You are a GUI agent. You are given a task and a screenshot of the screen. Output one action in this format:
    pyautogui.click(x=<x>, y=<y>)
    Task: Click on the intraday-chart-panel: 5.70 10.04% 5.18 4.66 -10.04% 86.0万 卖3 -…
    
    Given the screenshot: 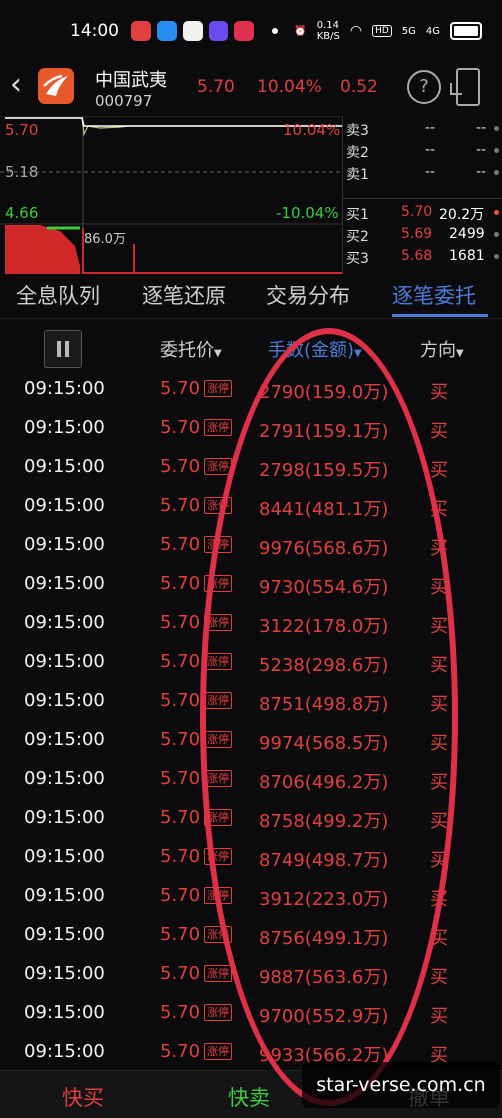 What is the action you would take?
    pyautogui.click(x=251, y=195)
    